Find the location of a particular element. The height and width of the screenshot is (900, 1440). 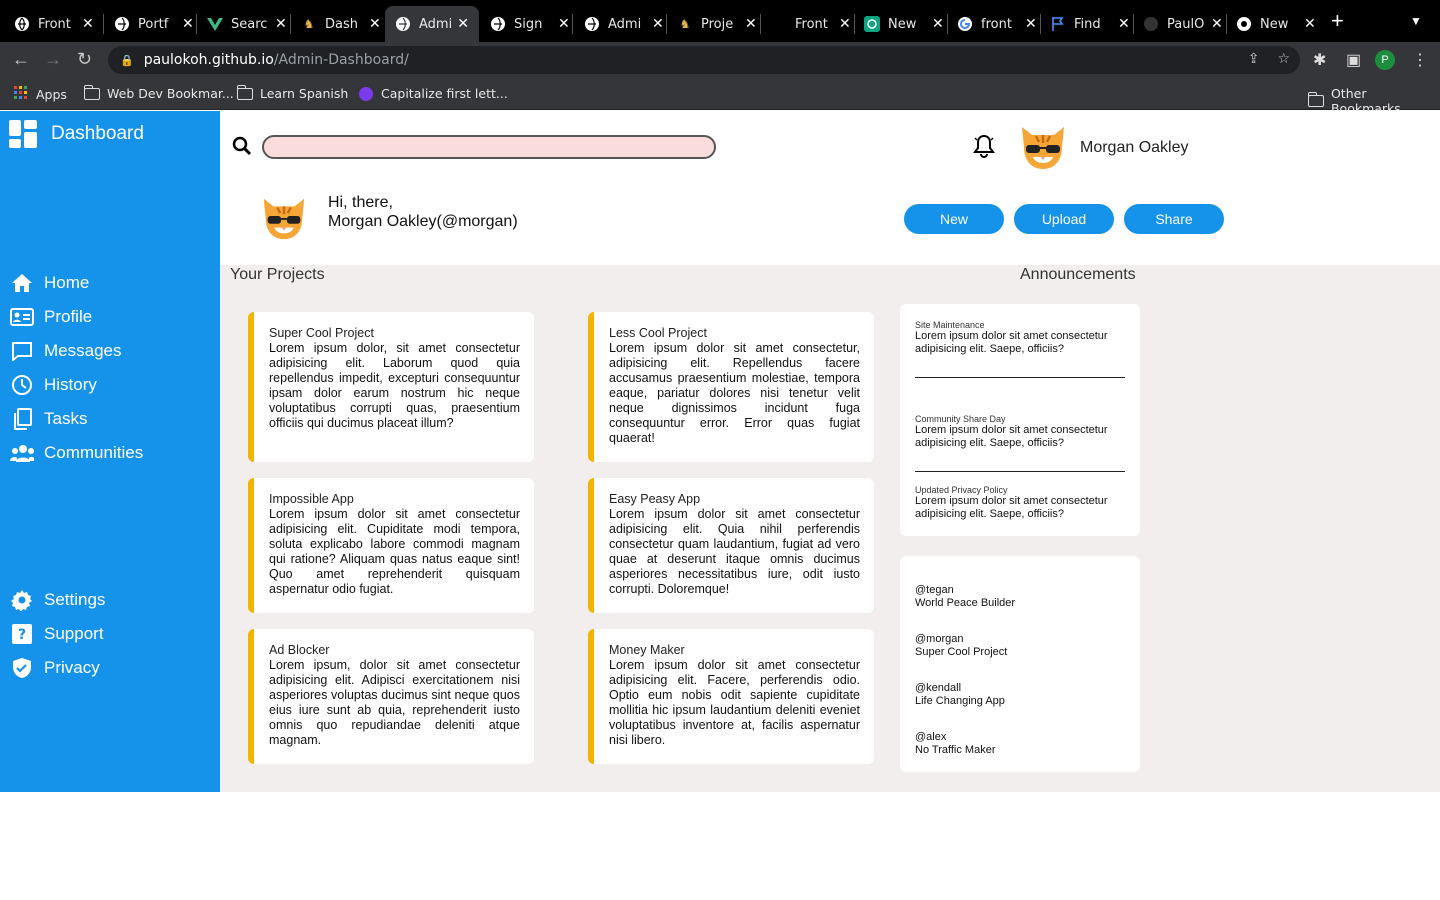

sidebar-item-settings: Settings is located at coordinates (57, 600).